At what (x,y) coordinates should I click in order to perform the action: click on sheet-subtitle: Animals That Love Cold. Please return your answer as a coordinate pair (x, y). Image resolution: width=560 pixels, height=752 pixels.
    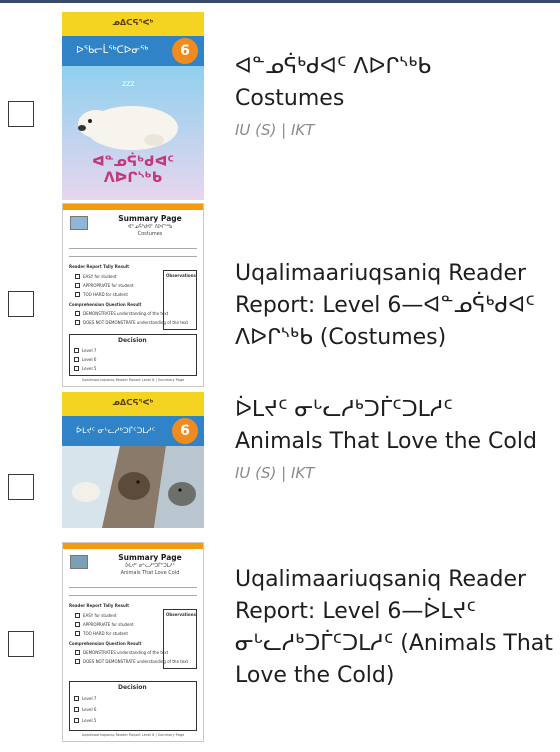
    Looking at the image, I should click on (150, 573).